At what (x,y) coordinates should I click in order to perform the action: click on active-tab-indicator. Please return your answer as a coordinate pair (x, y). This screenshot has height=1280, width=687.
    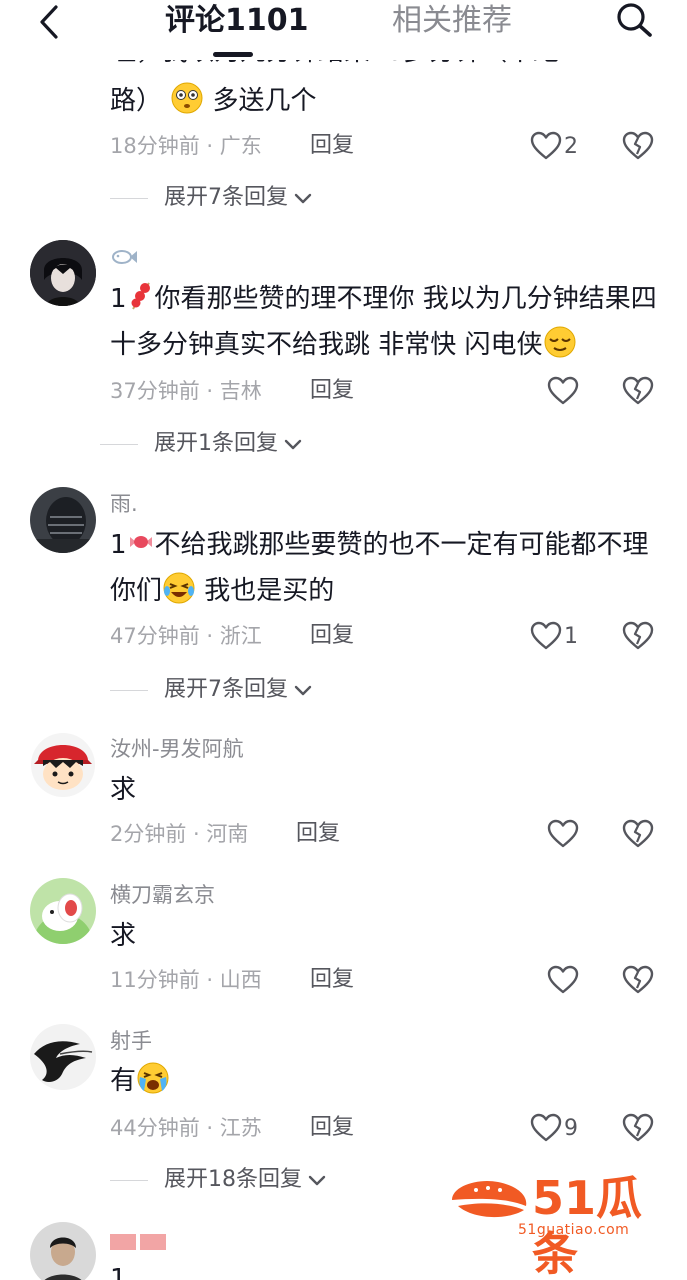
    Looking at the image, I should click on (233, 54).